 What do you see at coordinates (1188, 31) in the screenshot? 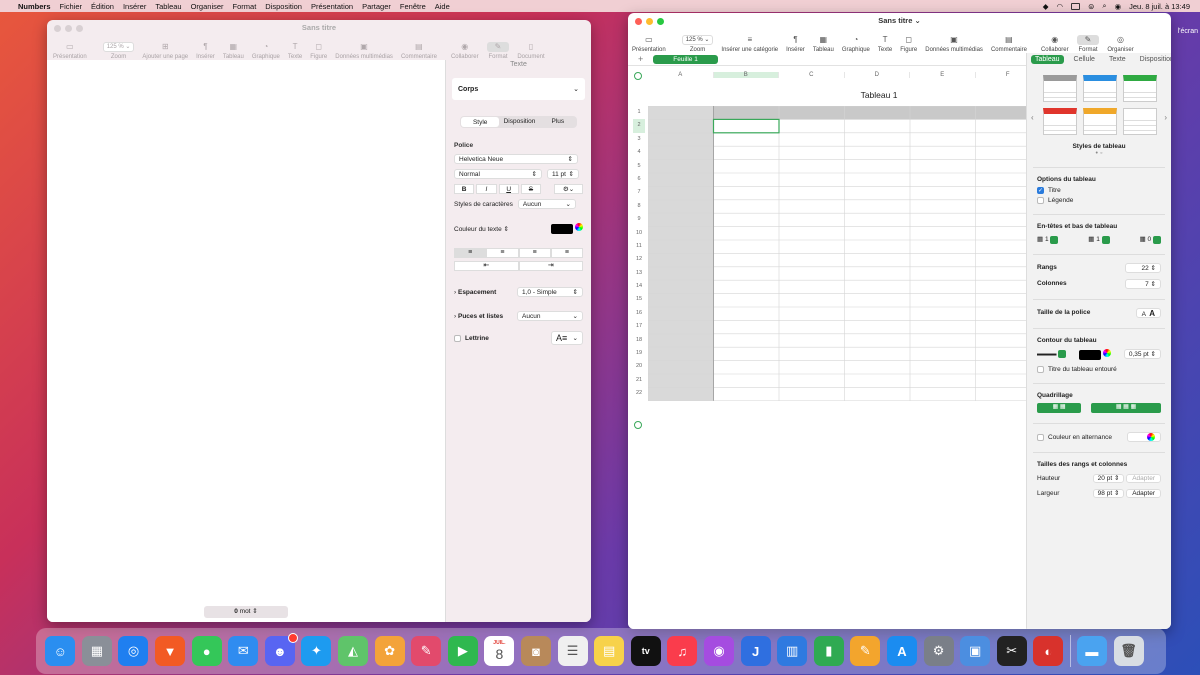
I see `desktop-file-label: l'écran` at bounding box center [1188, 31].